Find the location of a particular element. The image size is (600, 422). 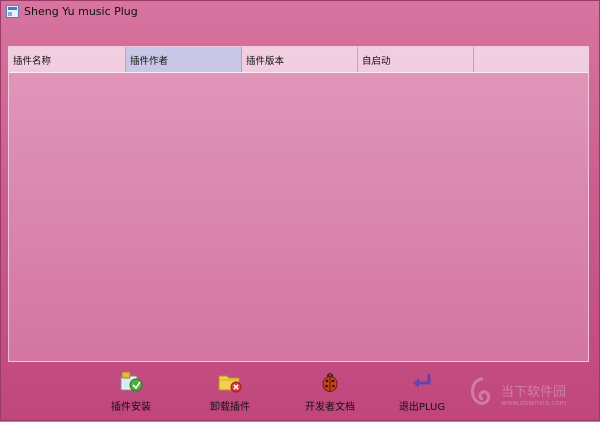

window-title: Sheng Yu music Plug is located at coordinates (81, 11).